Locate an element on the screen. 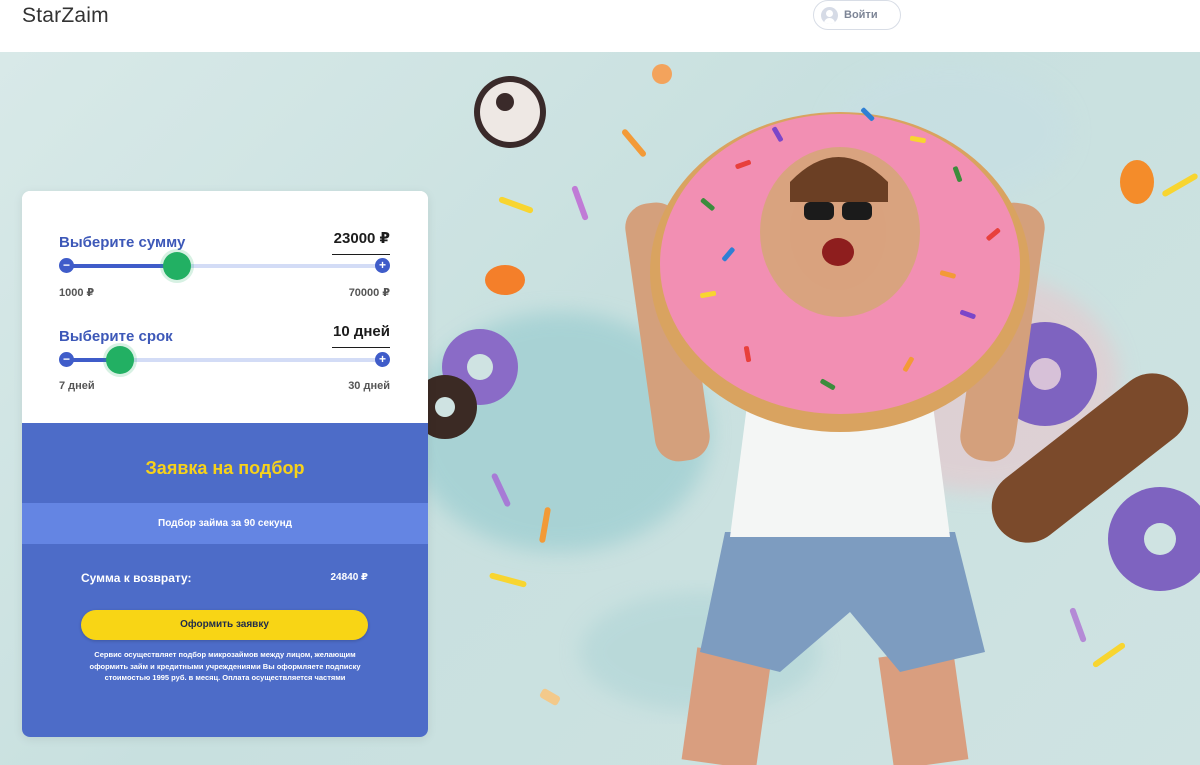 The width and height of the screenshot is (1200, 765). amount-decrease-button: − is located at coordinates (66, 265).